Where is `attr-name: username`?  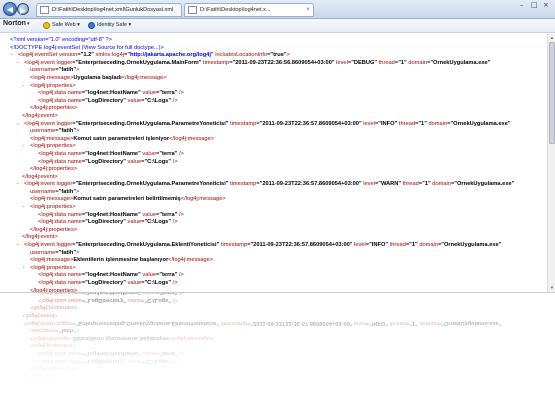
attr-name: username is located at coordinates (43, 252).